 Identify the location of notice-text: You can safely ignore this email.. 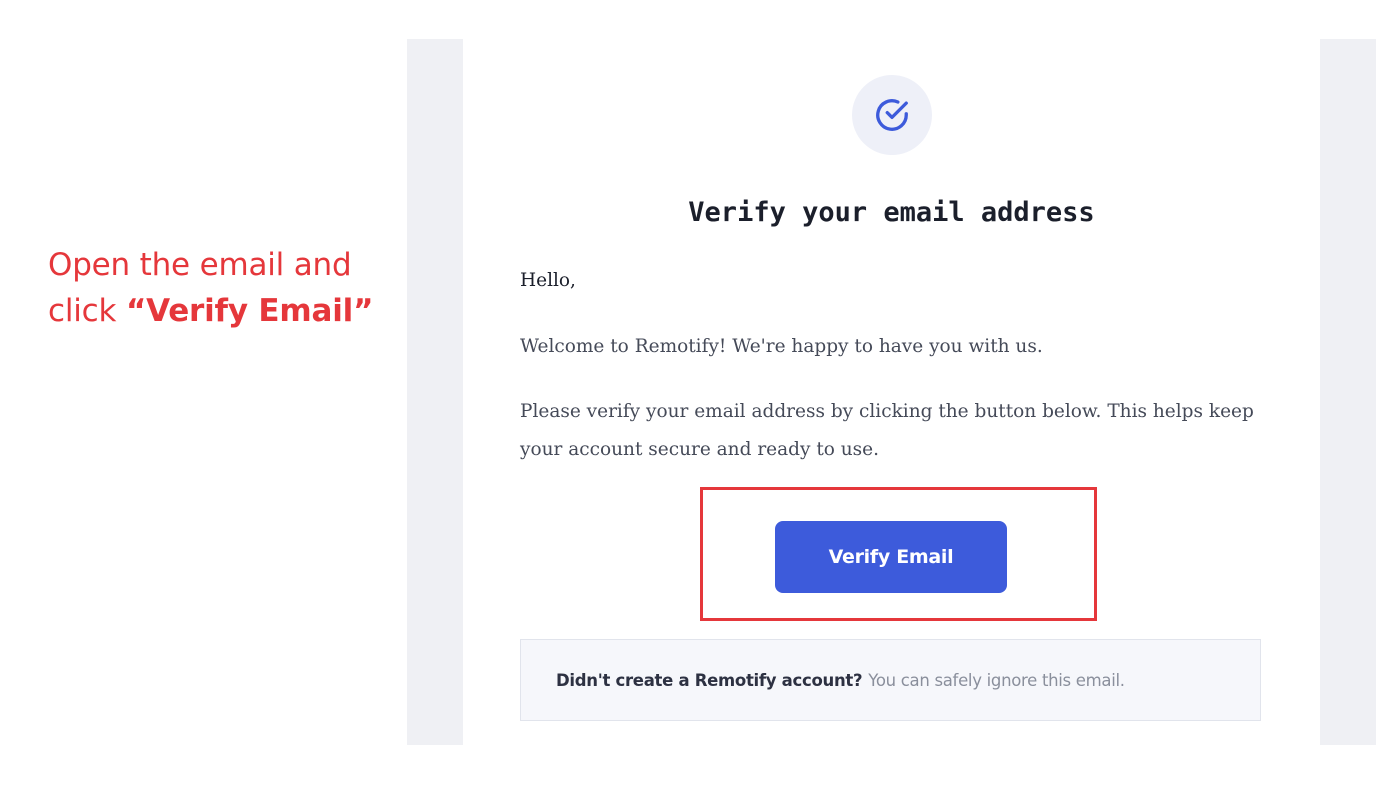
(996, 680).